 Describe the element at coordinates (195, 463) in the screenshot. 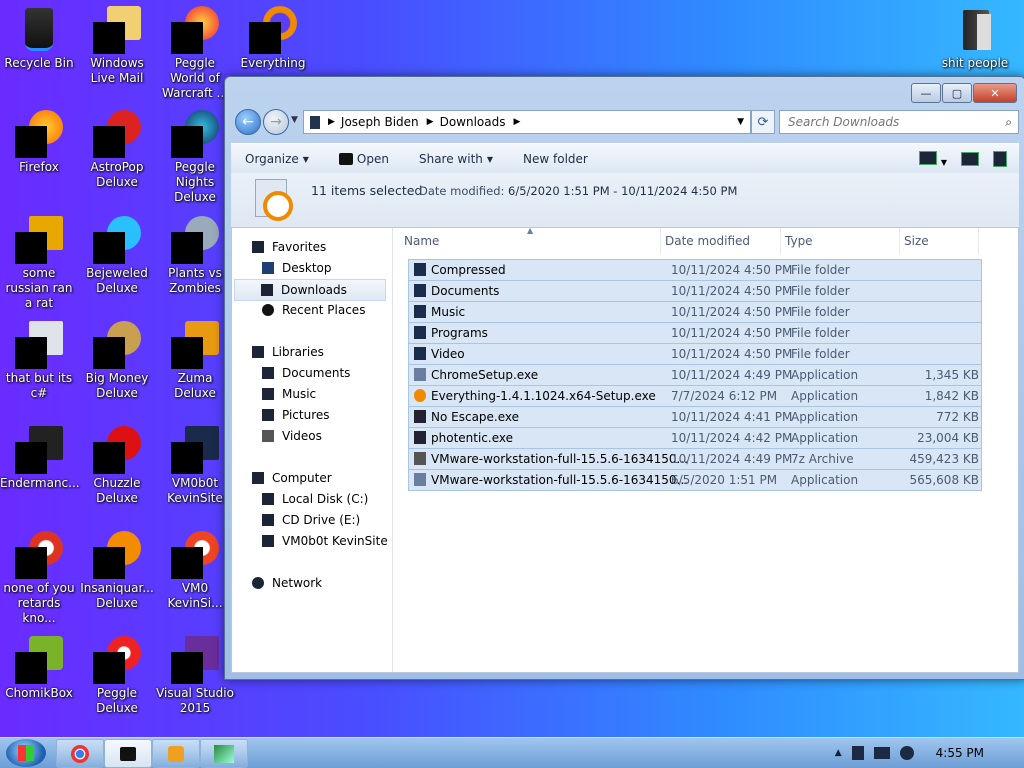

I see `desktop-icon-vm0b0t: VM0b0t KevinSite` at that location.